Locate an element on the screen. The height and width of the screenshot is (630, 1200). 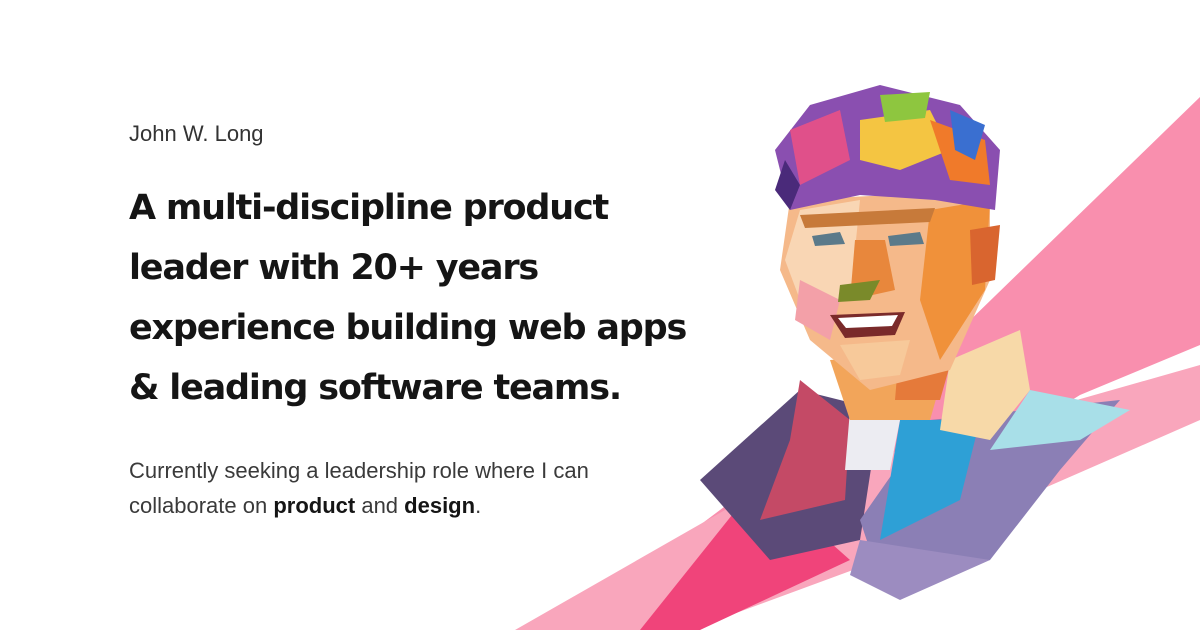
tagline-line-2-start: collaborate on is located at coordinates (201, 505).